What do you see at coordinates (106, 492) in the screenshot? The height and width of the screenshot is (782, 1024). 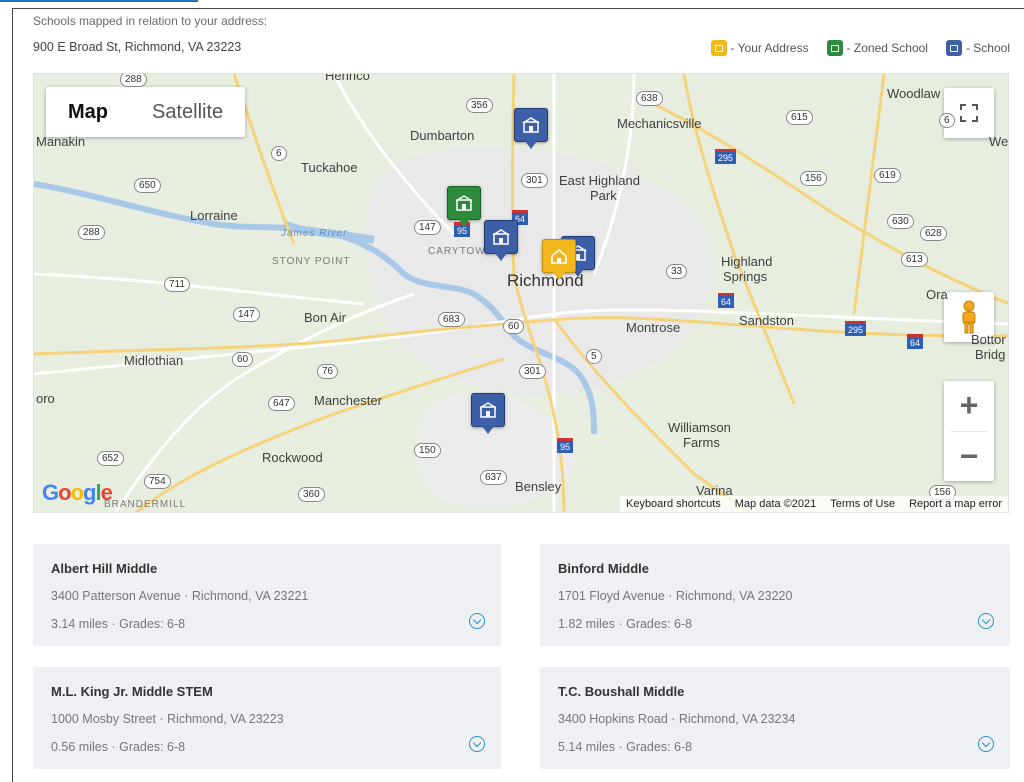 I see `google-logo-letter: e` at bounding box center [106, 492].